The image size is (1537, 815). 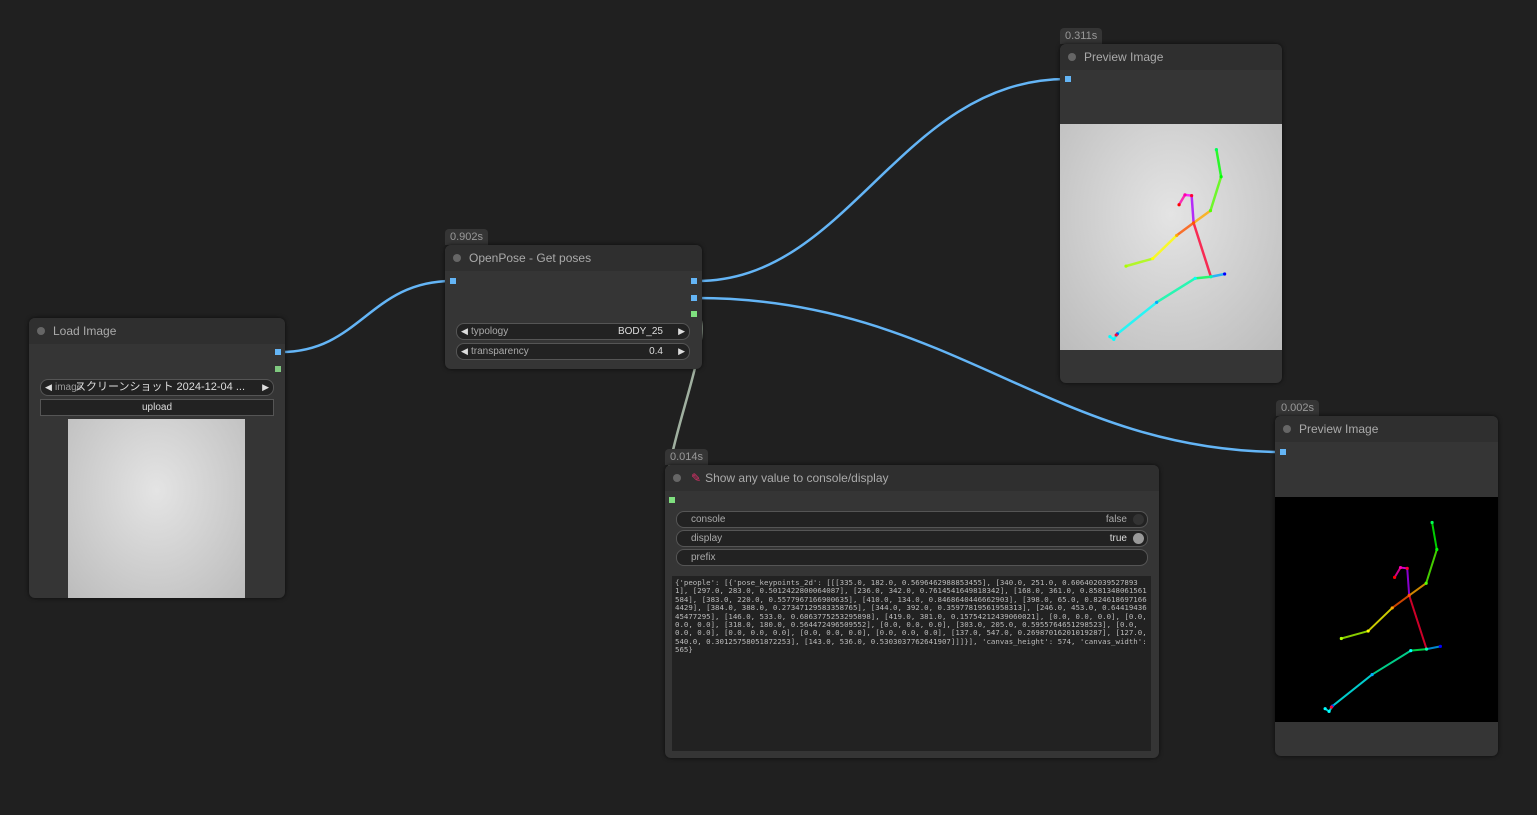 What do you see at coordinates (467, 237) in the screenshot?
I see `execution-time: 0.902s` at bounding box center [467, 237].